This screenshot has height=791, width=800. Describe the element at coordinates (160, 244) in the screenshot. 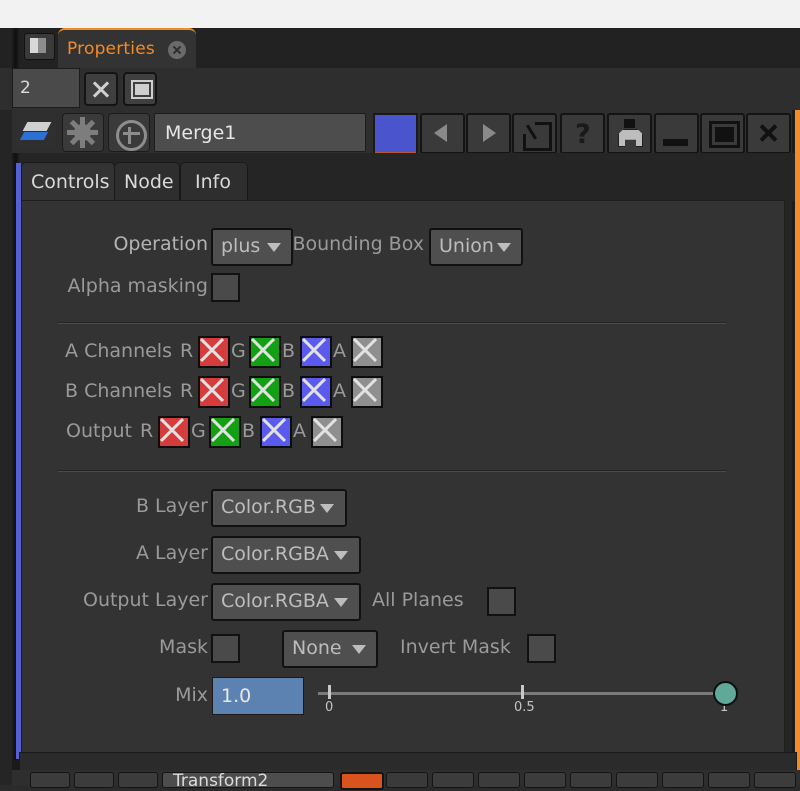

I see `operation-label: Operation` at that location.